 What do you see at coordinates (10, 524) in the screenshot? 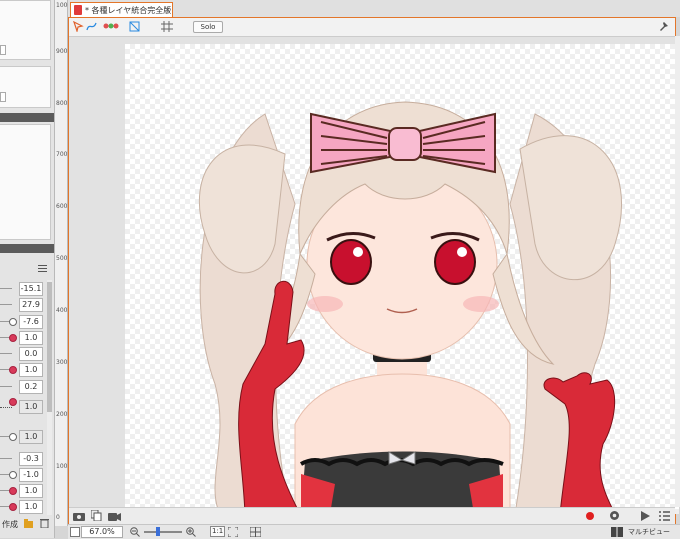
I see `create-button: 作成` at bounding box center [10, 524].